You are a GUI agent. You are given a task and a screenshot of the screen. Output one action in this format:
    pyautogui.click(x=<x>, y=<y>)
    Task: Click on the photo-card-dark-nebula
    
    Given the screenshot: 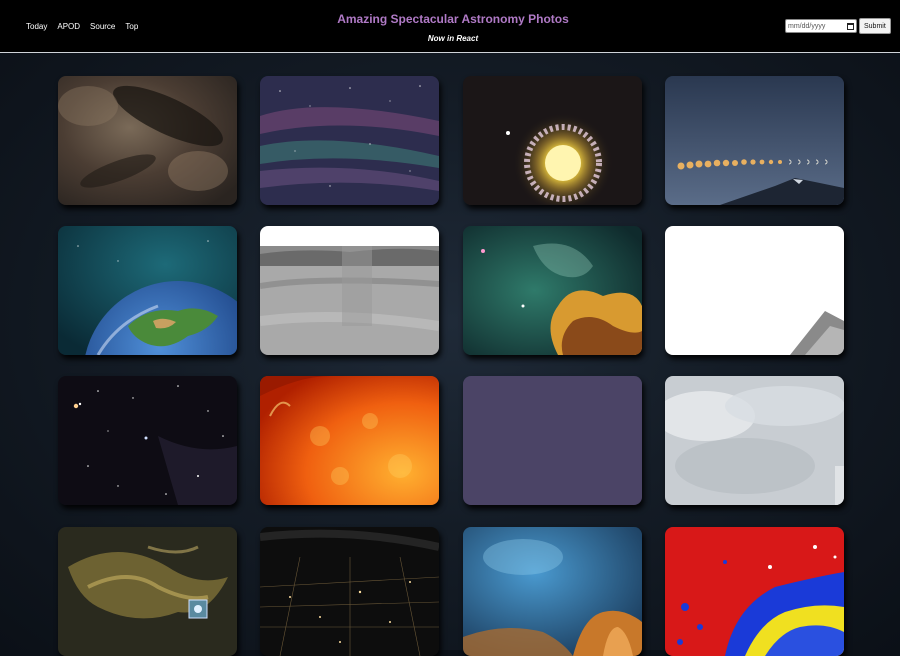 What is the action you would take?
    pyautogui.click(x=147, y=140)
    